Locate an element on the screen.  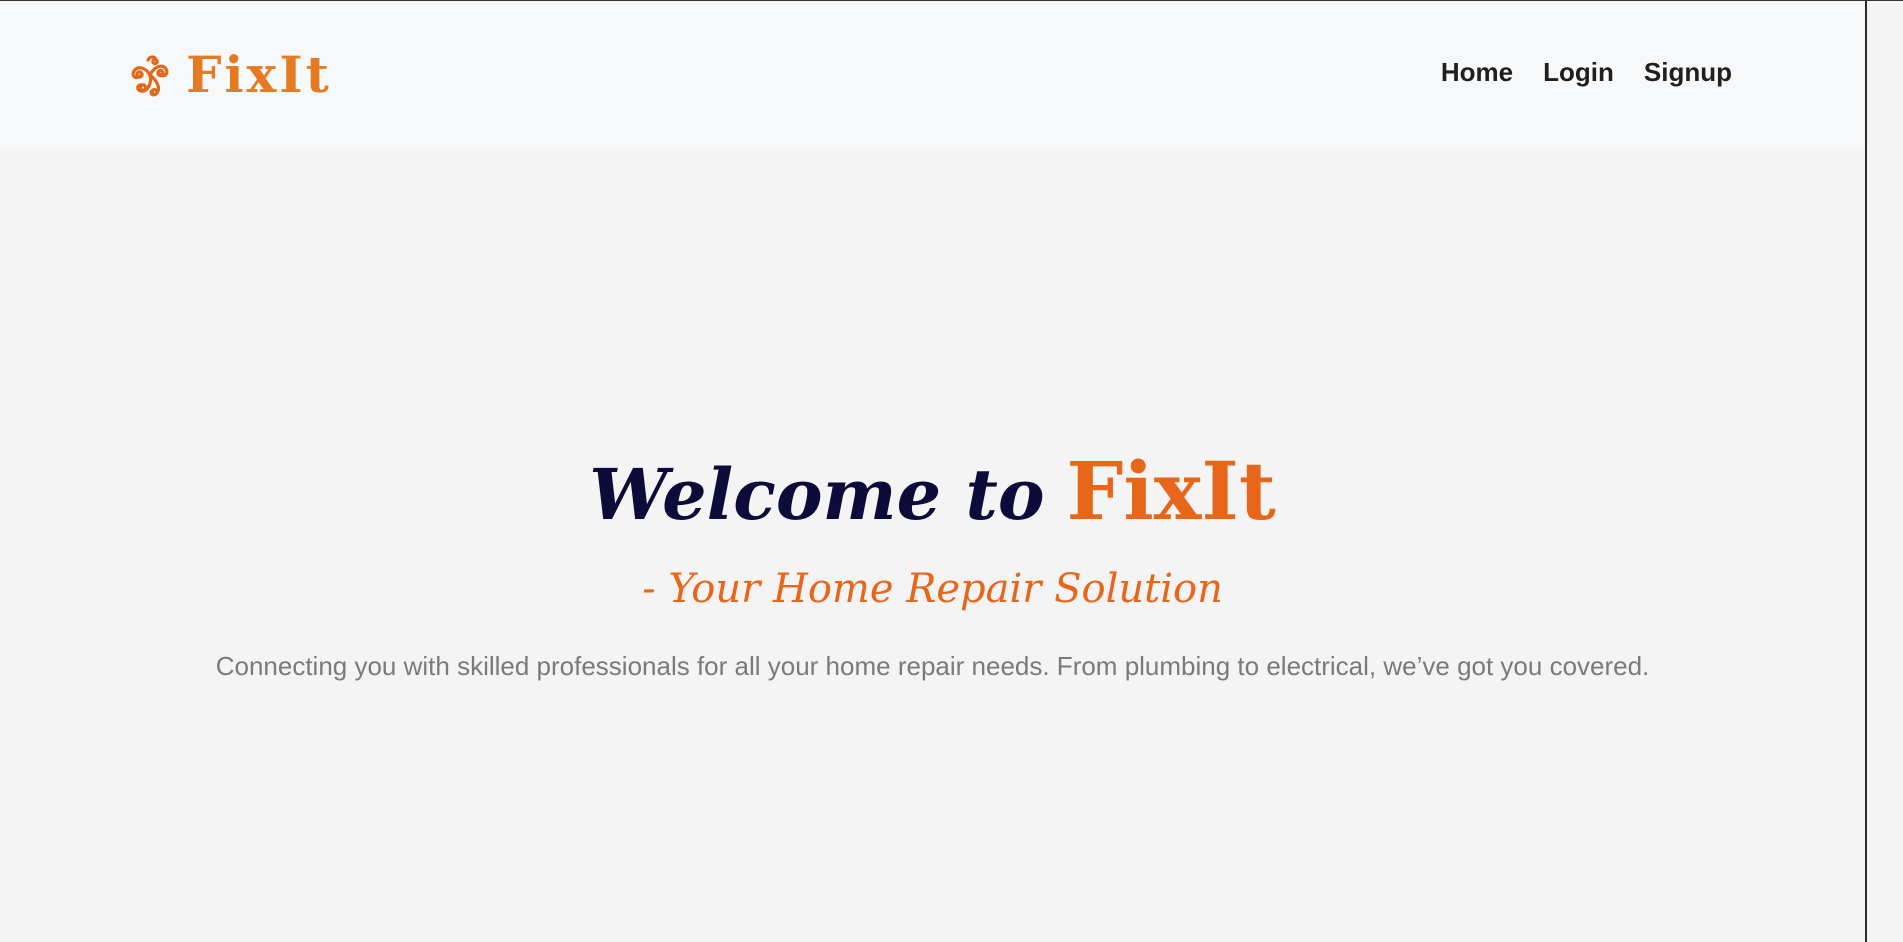
nav-login-link: Login is located at coordinates (1578, 72).